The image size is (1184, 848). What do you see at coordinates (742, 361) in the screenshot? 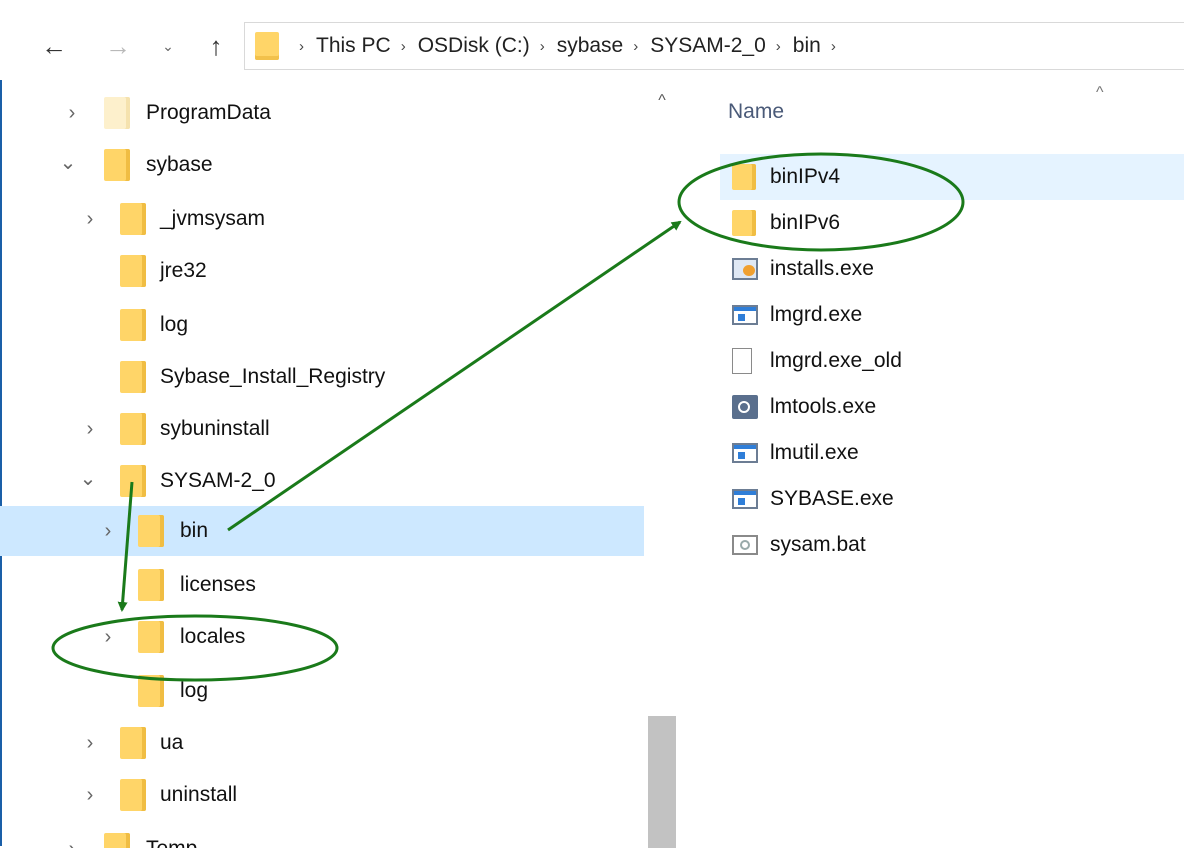
I see `document-icon` at bounding box center [742, 361].